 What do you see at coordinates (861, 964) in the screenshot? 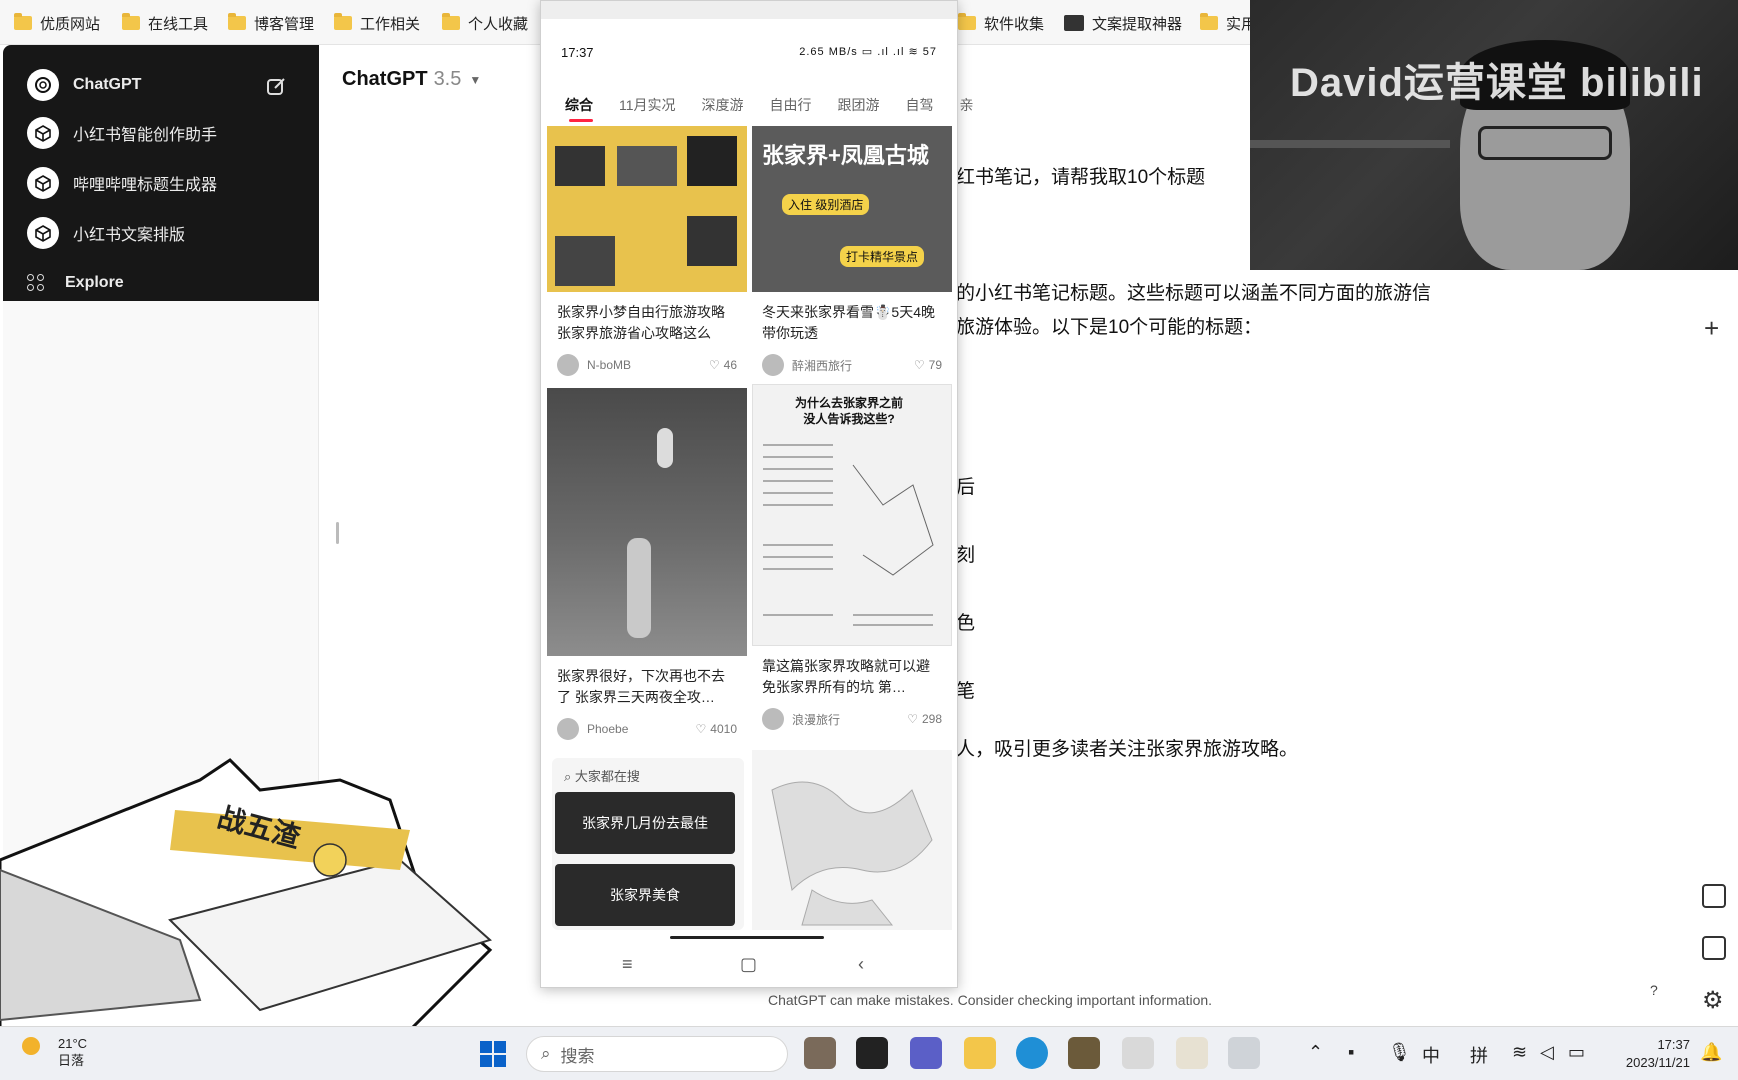
I see `back-icon: ‹` at bounding box center [861, 964].